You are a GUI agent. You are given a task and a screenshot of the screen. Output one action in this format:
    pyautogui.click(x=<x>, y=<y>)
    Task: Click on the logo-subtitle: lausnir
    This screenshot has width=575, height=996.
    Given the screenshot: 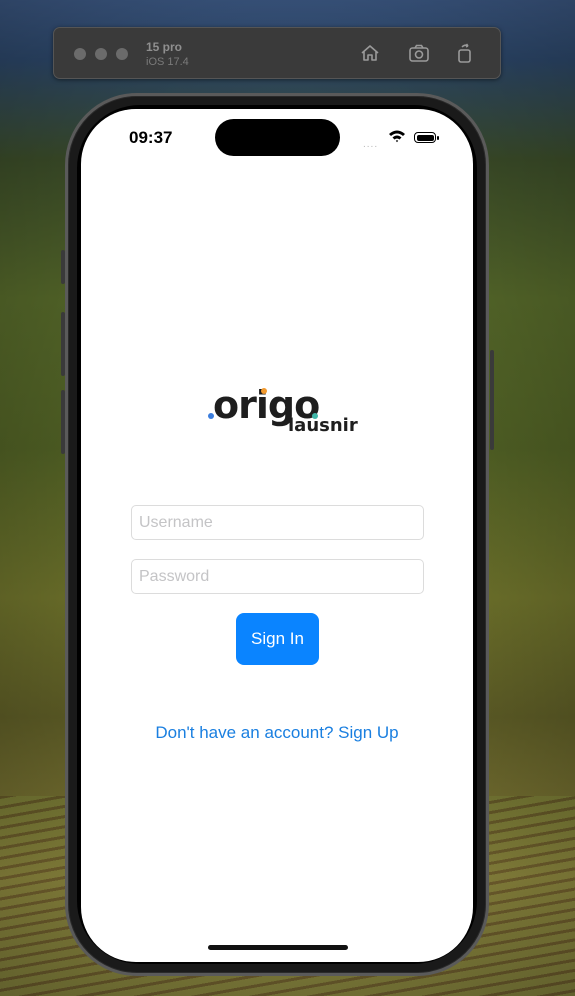 What is the action you would take?
    pyautogui.click(x=323, y=425)
    